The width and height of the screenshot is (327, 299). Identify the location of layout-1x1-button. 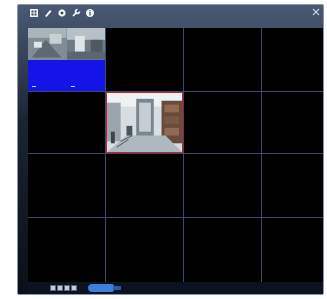
(53, 288).